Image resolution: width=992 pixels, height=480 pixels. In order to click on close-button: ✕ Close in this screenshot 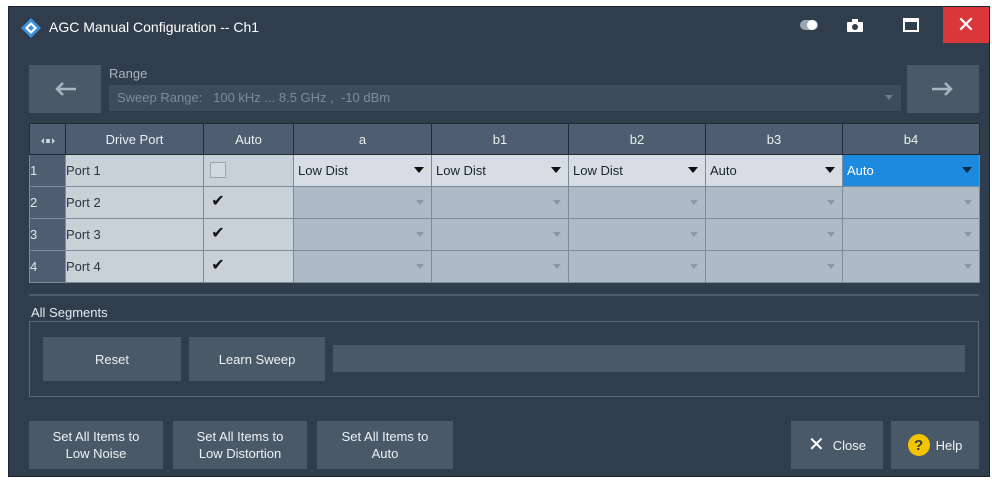, I will do `click(837, 445)`.